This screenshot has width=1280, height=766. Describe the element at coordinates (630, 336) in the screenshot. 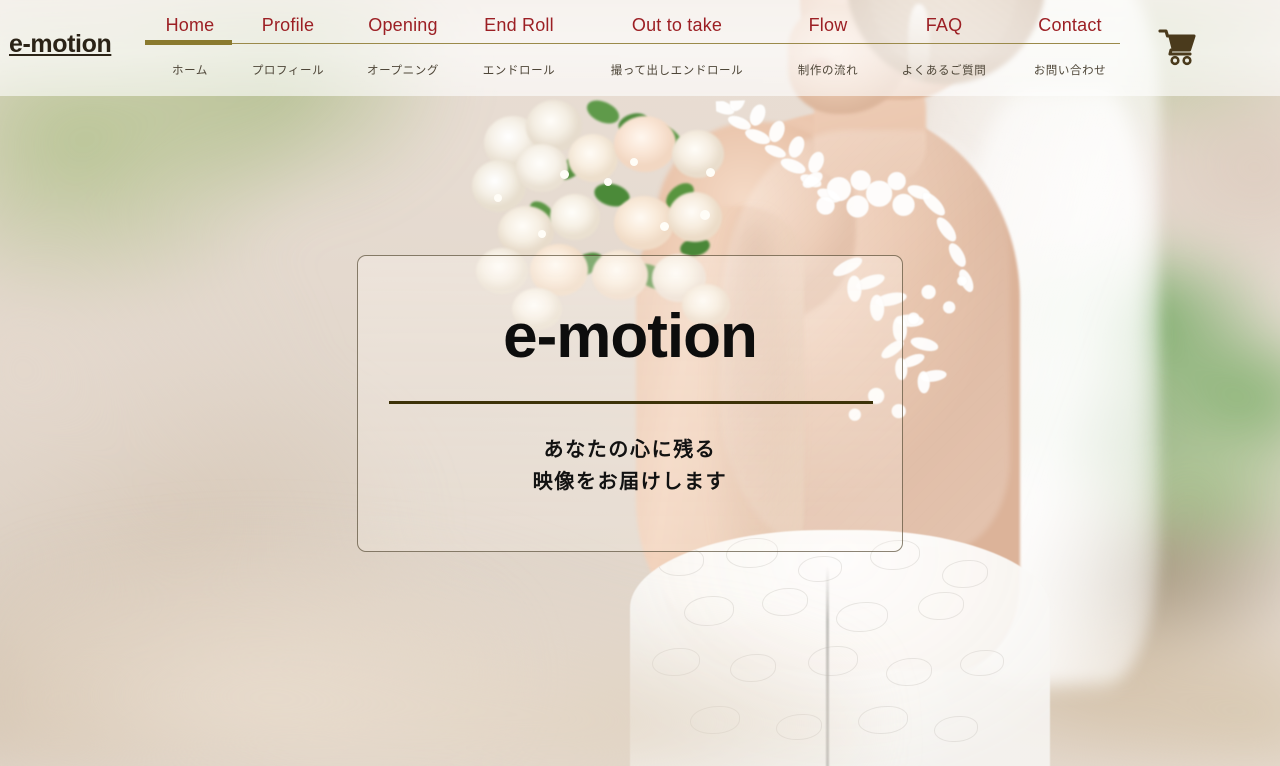

I see `hero-title: e-motion` at that location.